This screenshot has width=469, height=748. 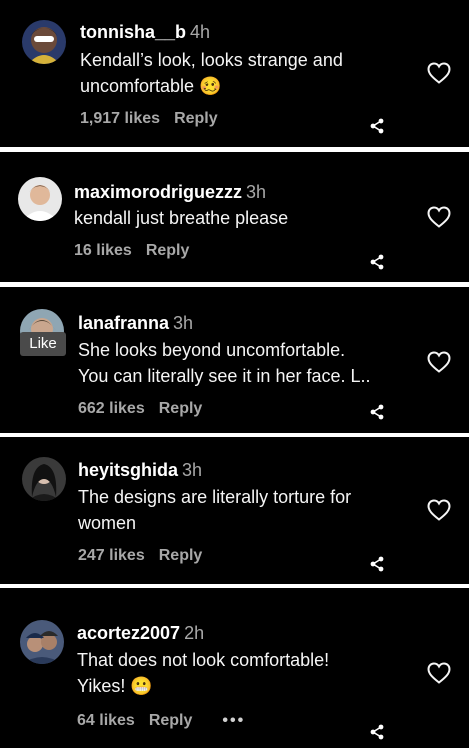 I want to click on username: maximorodriguezzz, so click(x=158, y=192).